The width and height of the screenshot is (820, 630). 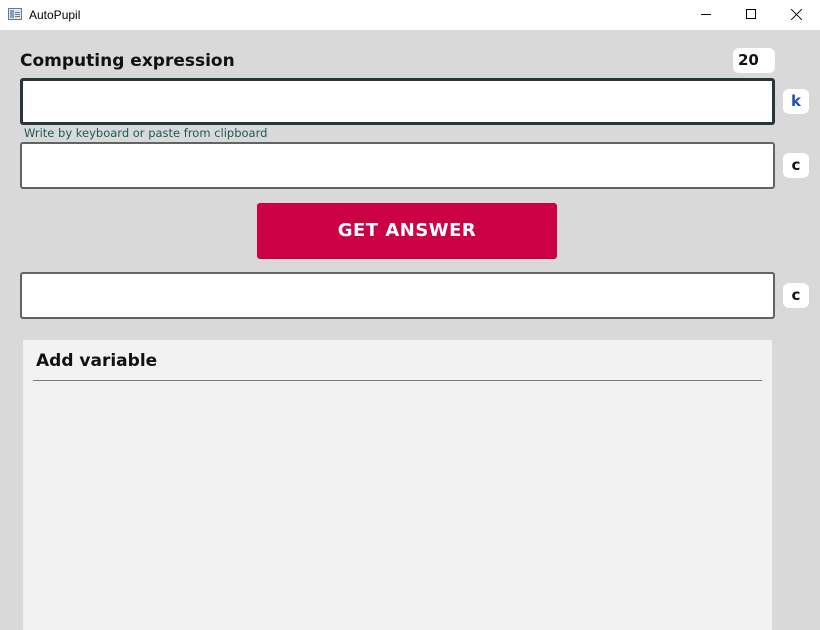 I want to click on close-button, so click(x=797, y=15).